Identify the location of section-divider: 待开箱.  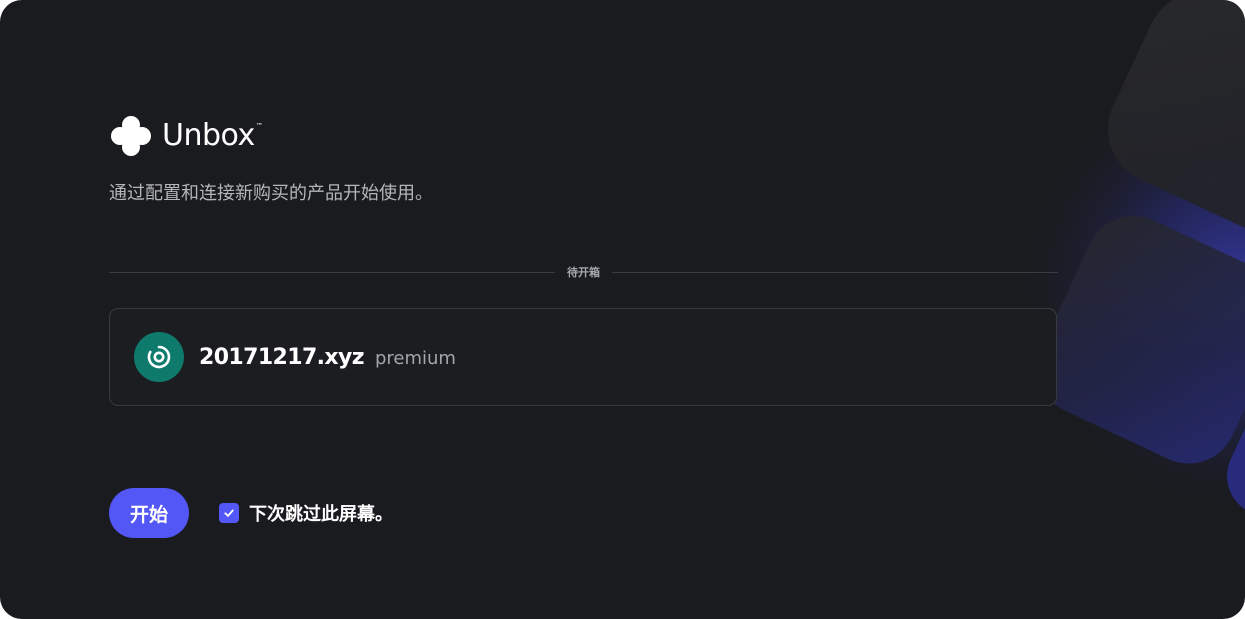
(583, 272).